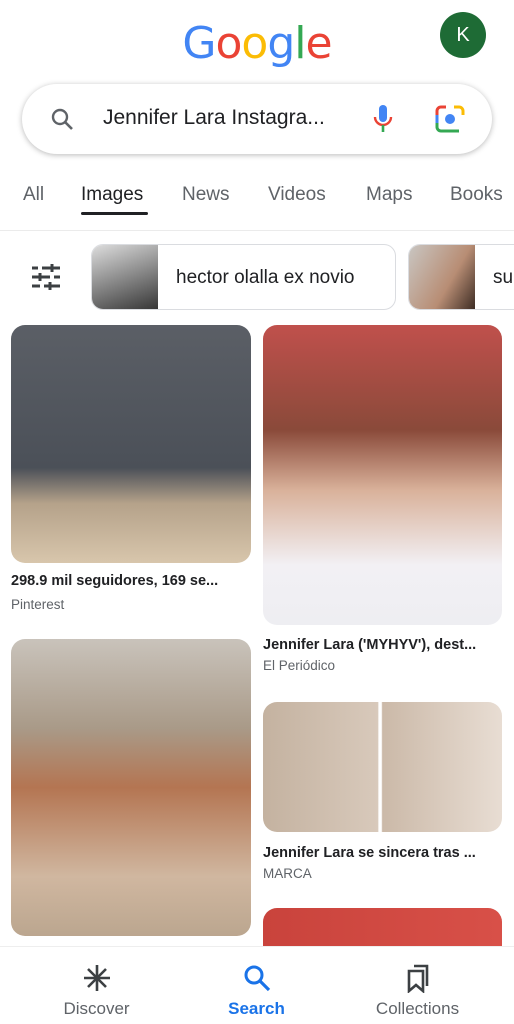 This screenshot has width=514, height=1024. I want to click on related-search-chip: hector olalla ex novio, so click(243, 277).